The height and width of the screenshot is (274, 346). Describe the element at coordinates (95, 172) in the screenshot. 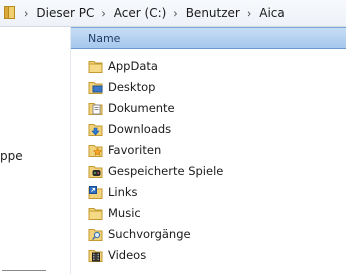

I see `saved-games-folder-icon` at that location.